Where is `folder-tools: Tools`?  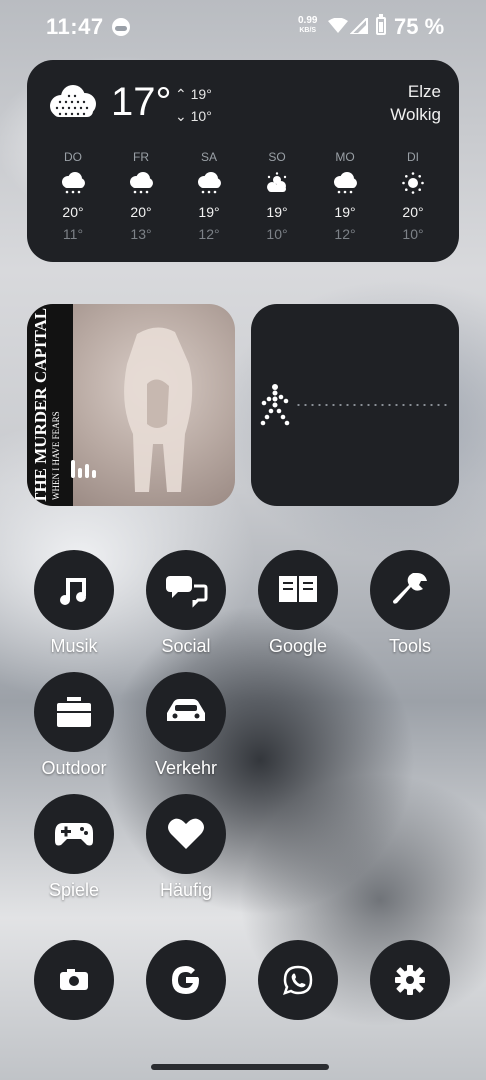
folder-tools: Tools is located at coordinates (410, 603).